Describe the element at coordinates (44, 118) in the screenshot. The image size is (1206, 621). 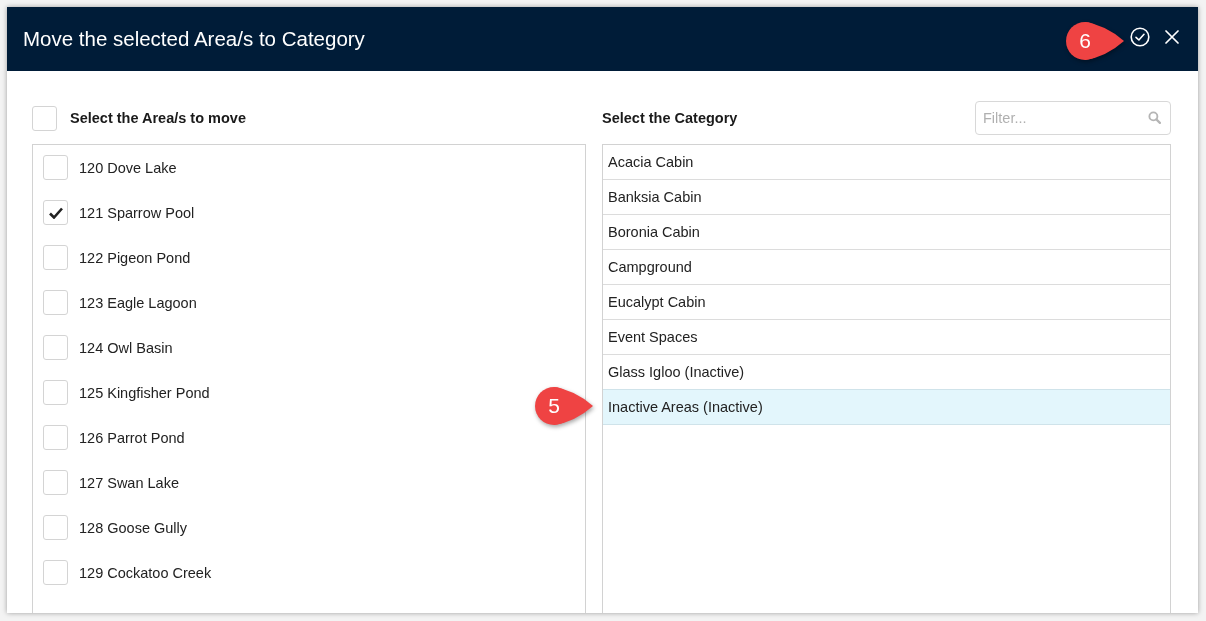
I see `select-all-checkbox` at that location.